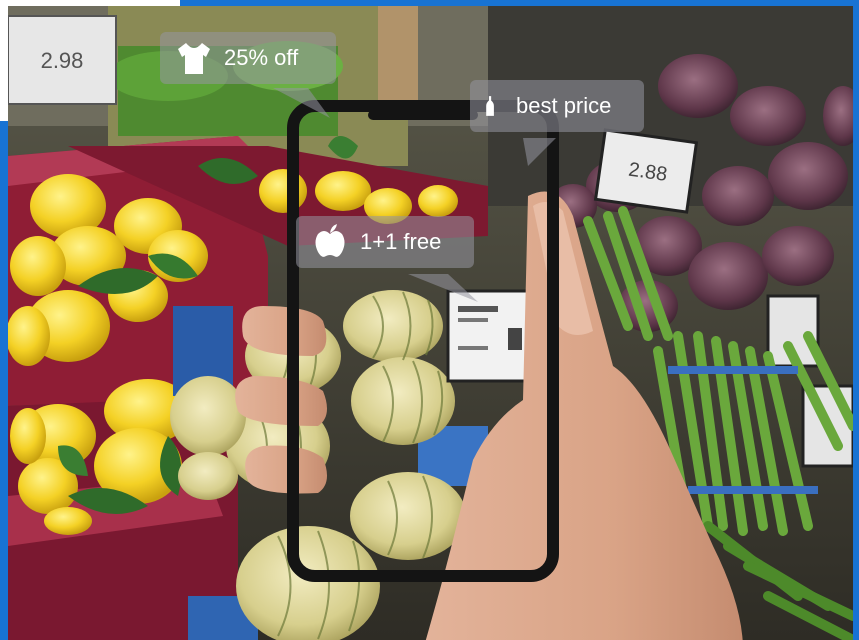 This screenshot has height=640, width=859. I want to click on overlay-tag-offer: 1+1 free, so click(385, 242).